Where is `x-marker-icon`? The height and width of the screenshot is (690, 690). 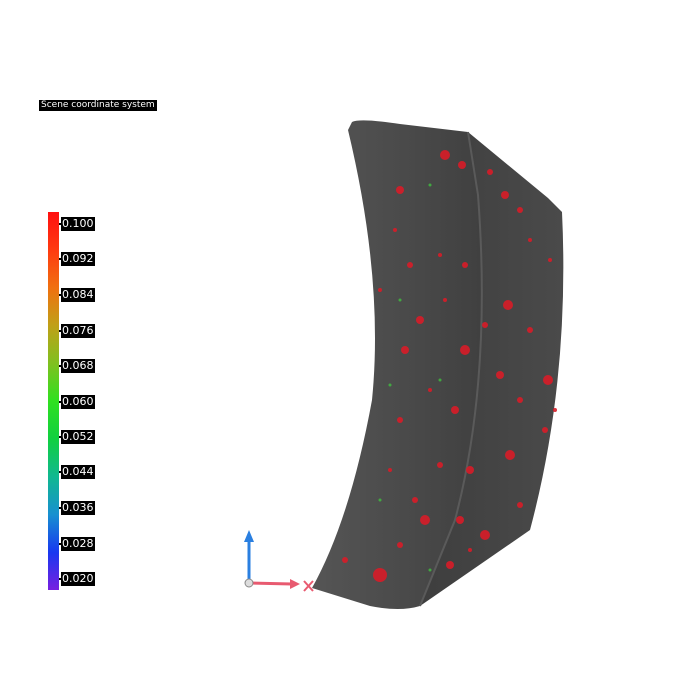 x-marker-icon is located at coordinates (308, 586).